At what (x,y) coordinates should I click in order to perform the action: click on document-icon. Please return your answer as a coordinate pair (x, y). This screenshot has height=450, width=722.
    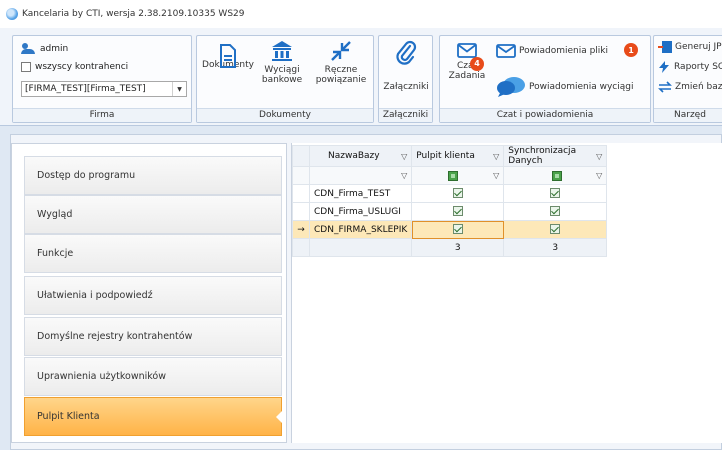
    Looking at the image, I should click on (228, 56).